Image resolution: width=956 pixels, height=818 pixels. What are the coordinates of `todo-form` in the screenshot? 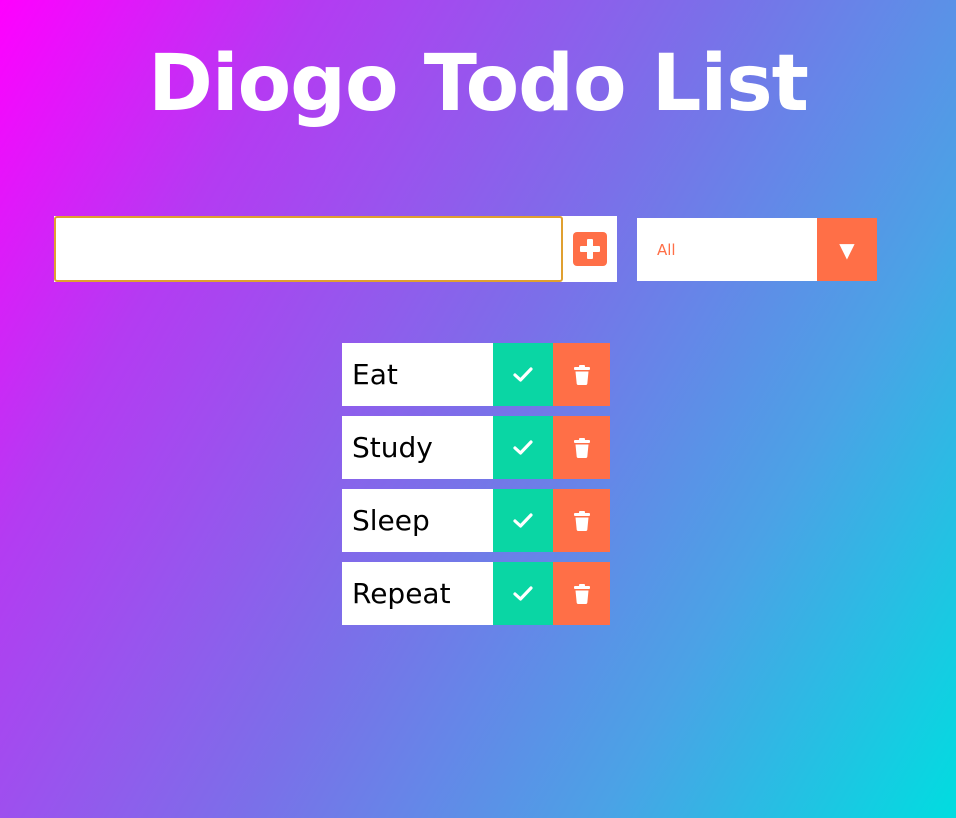 It's located at (335, 249).